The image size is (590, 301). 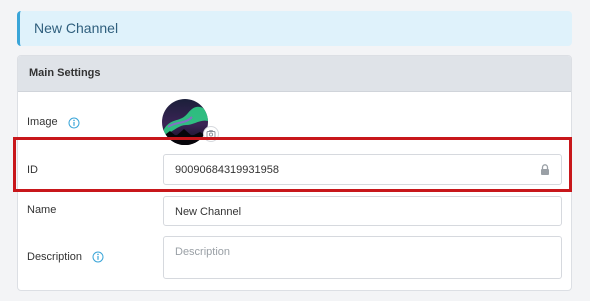 What do you see at coordinates (42, 122) in the screenshot?
I see `image-label: Image` at bounding box center [42, 122].